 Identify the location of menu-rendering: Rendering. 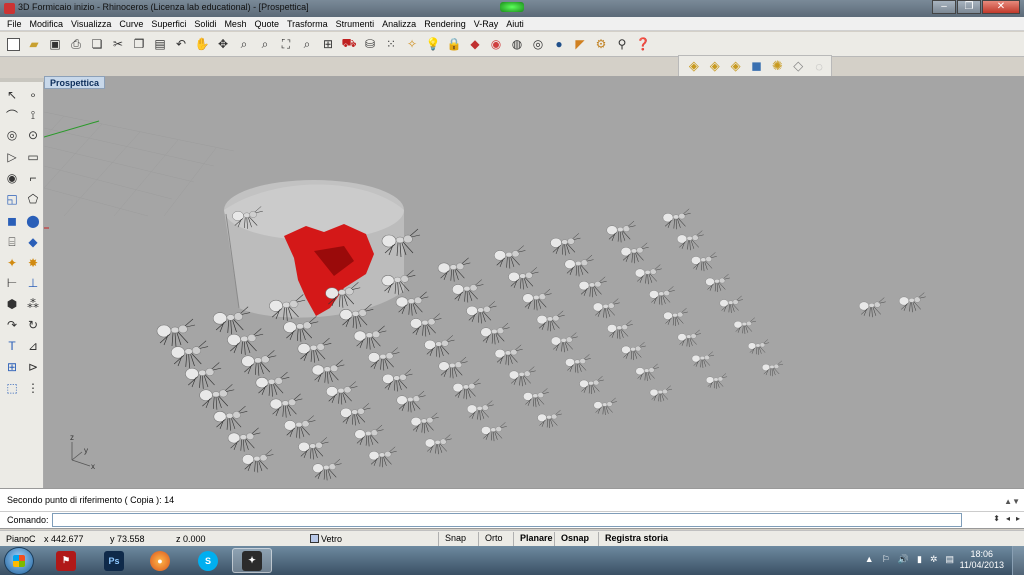
(445, 23).